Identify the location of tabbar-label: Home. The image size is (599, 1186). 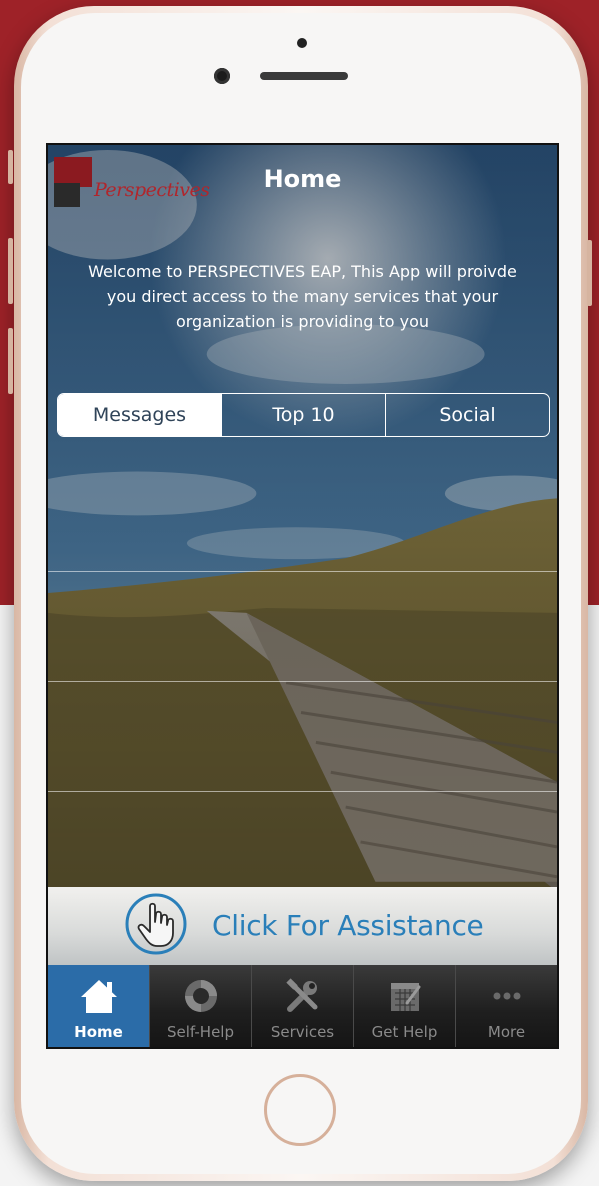
(98, 1032).